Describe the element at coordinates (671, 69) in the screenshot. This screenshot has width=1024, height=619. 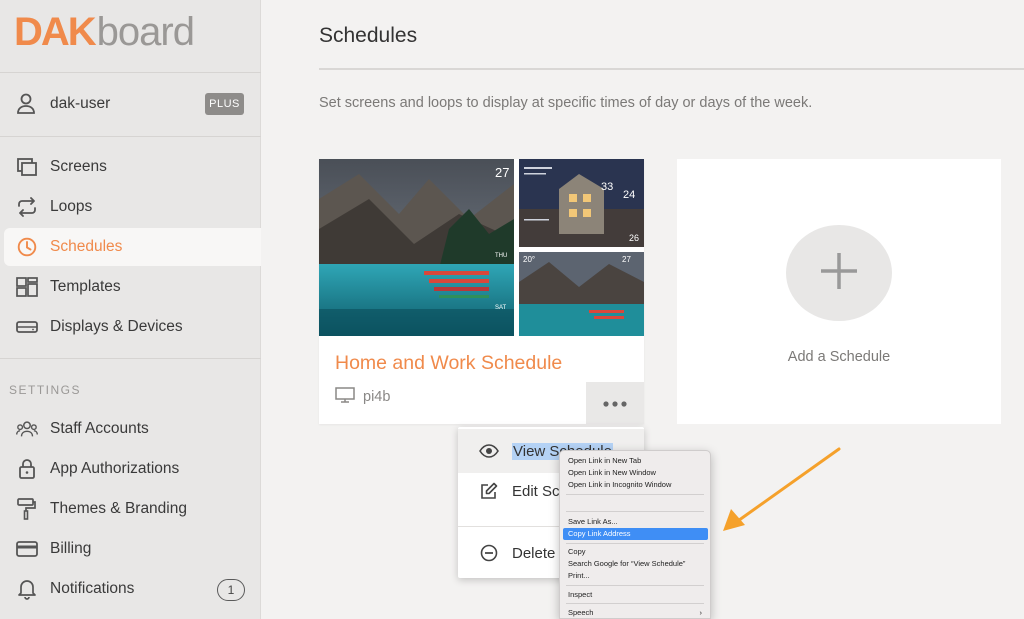
I see `title-divider` at that location.